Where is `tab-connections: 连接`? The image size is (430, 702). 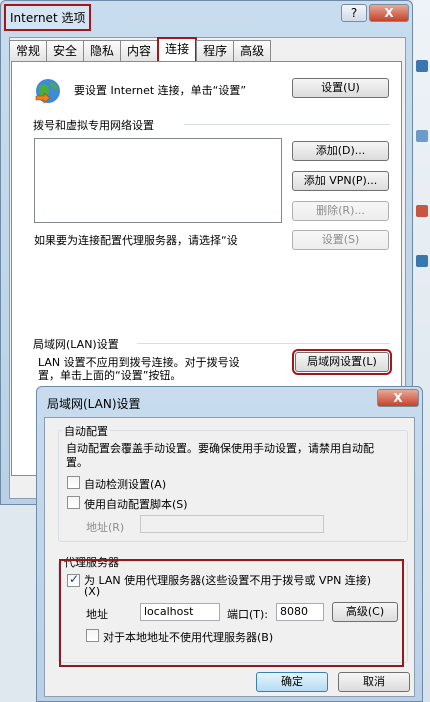
tab-connections: 连接 is located at coordinates (177, 49).